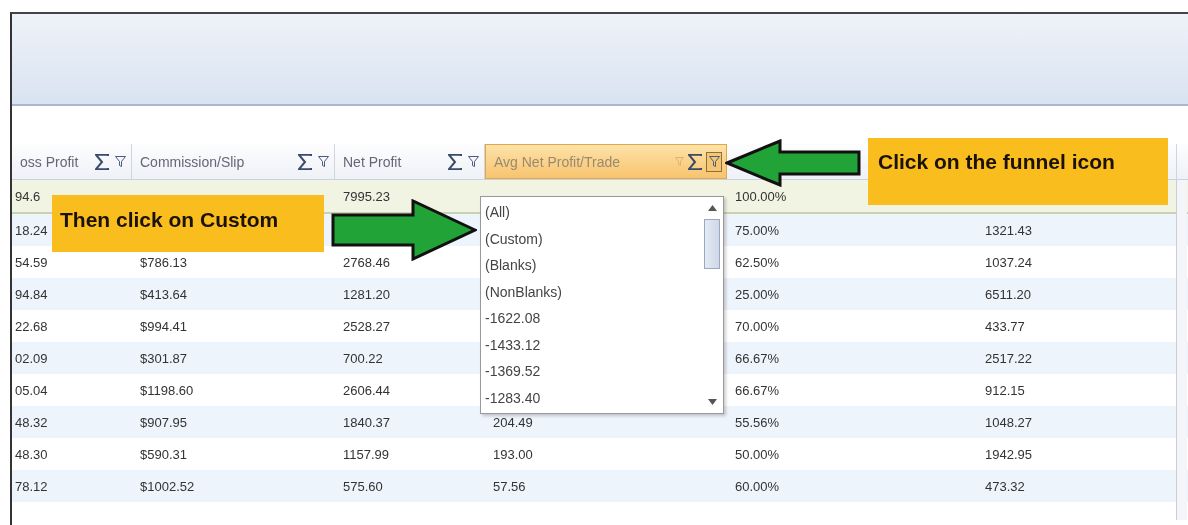  What do you see at coordinates (757, 326) in the screenshot?
I see `table-cell: 70.00%` at bounding box center [757, 326].